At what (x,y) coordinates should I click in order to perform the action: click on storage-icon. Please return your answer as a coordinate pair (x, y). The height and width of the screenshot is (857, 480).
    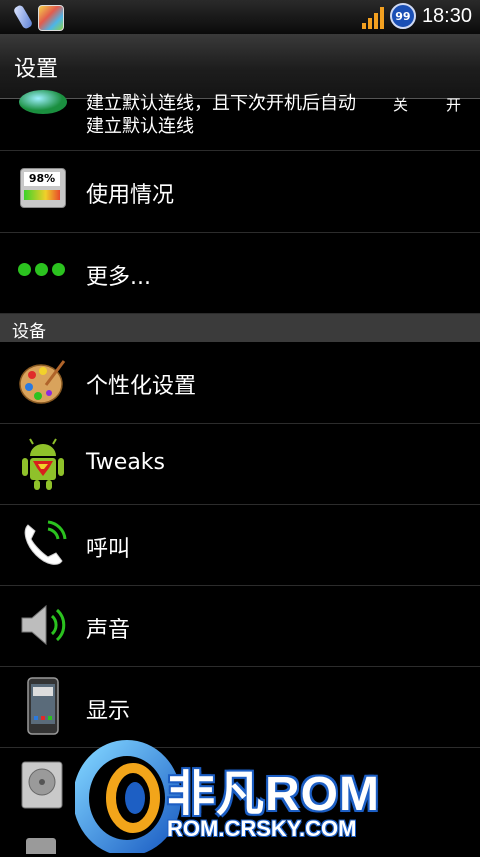
    Looking at the image, I should click on (42, 785).